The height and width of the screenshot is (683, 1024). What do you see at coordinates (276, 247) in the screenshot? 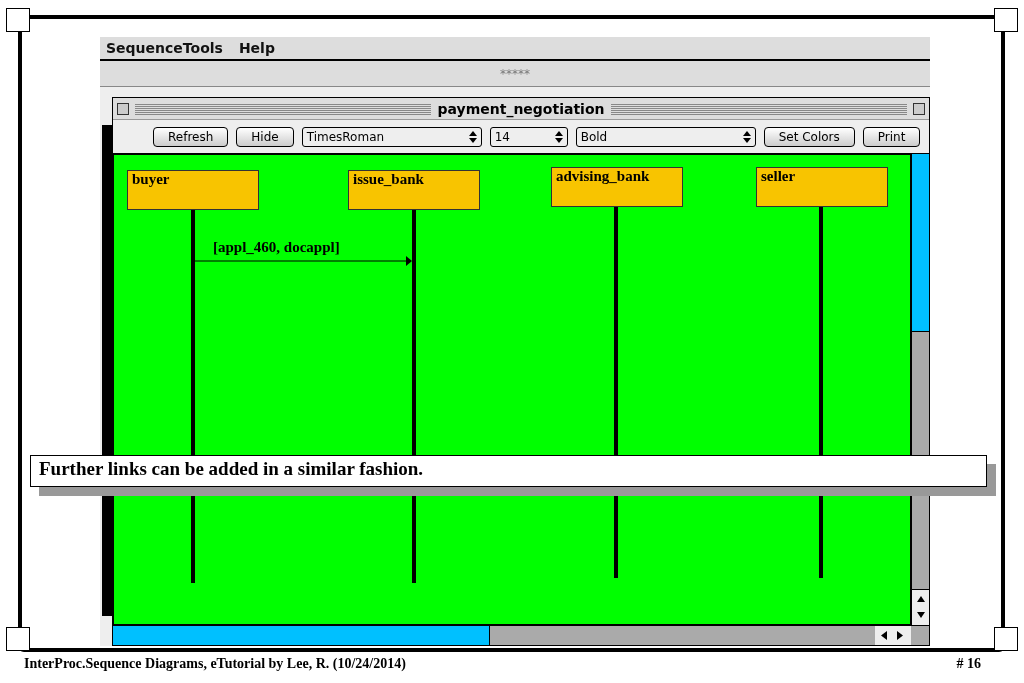
I see `message-label: [appl_460, docappl]` at bounding box center [276, 247].